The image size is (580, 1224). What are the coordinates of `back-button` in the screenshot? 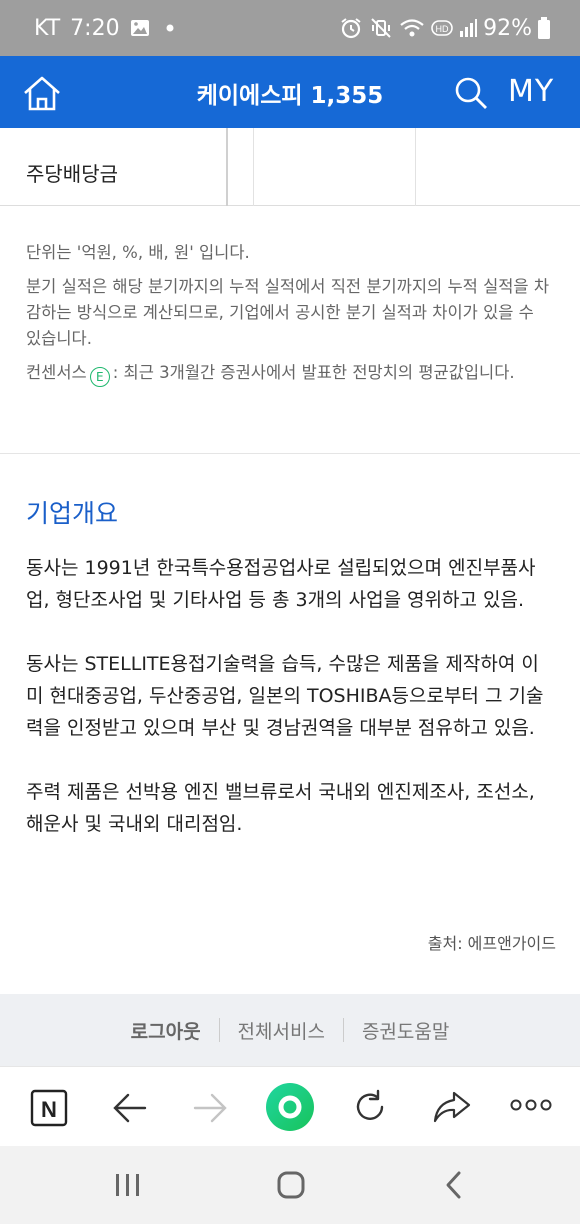 It's located at (130, 1110).